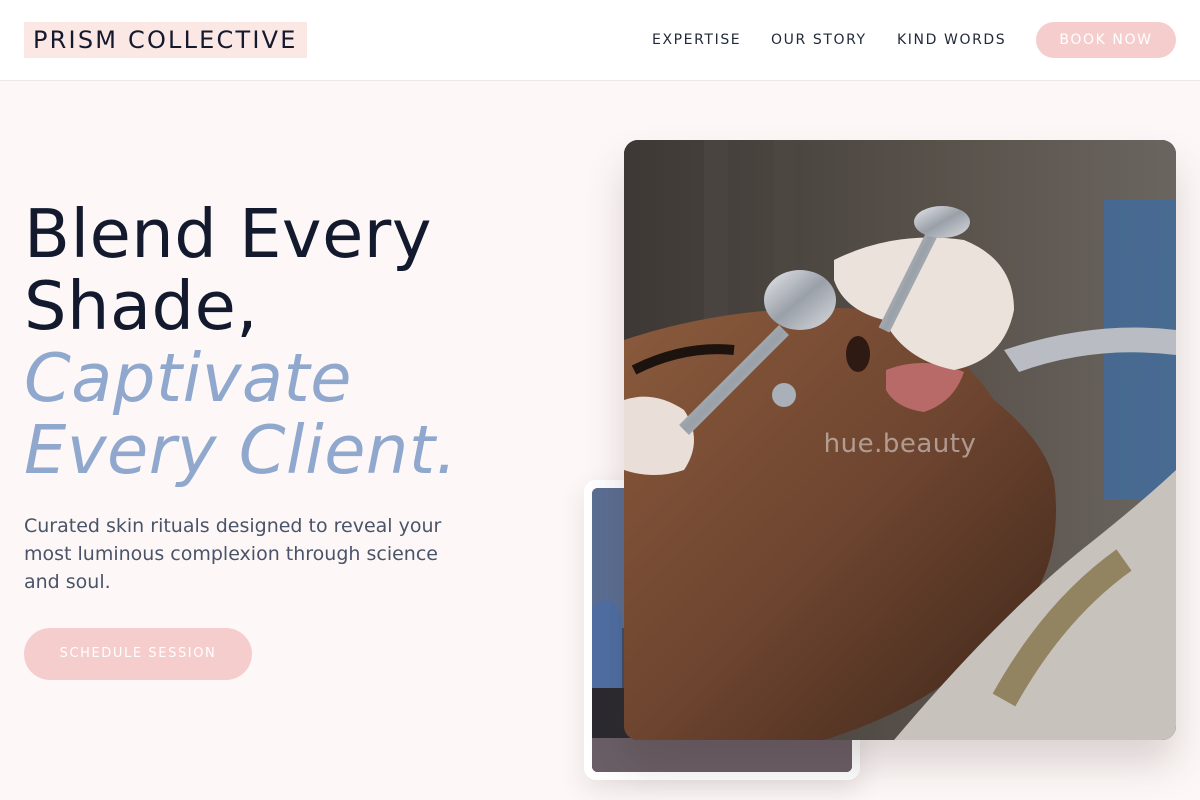 This screenshot has height=800, width=1200. I want to click on nav-link-kind-words: KIND WORDS, so click(951, 40).